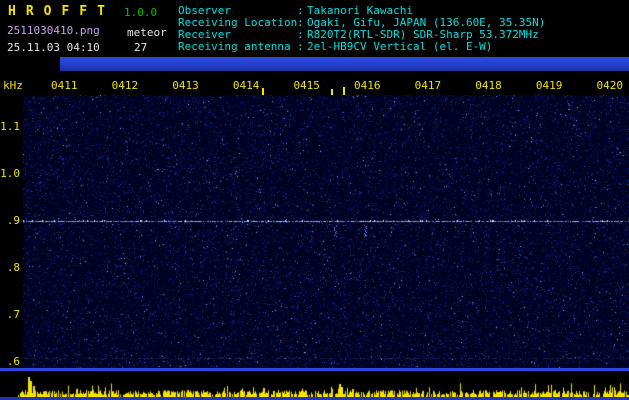  I want to click on time-axis-label: 0414, so click(246, 85).